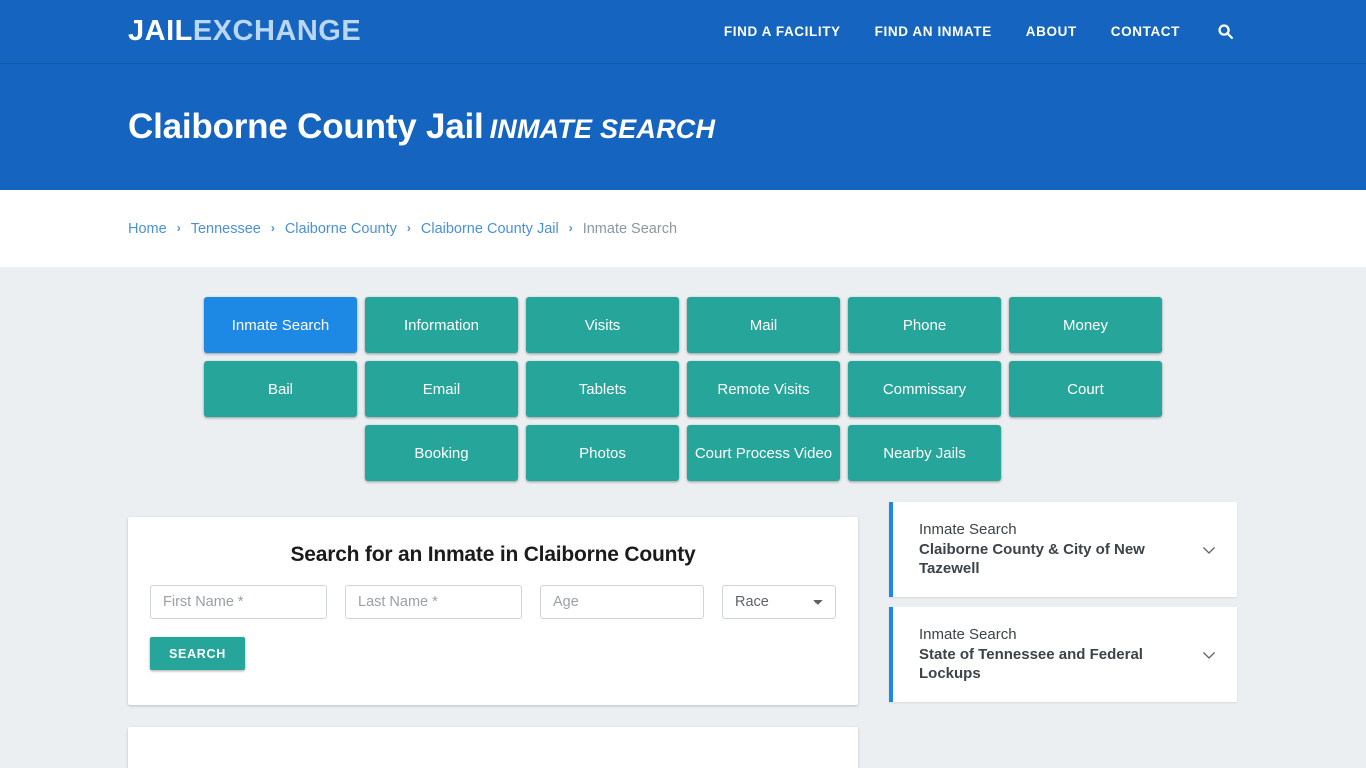 This screenshot has width=1366, height=768. What do you see at coordinates (602, 325) in the screenshot?
I see `tab-visits: Visits` at bounding box center [602, 325].